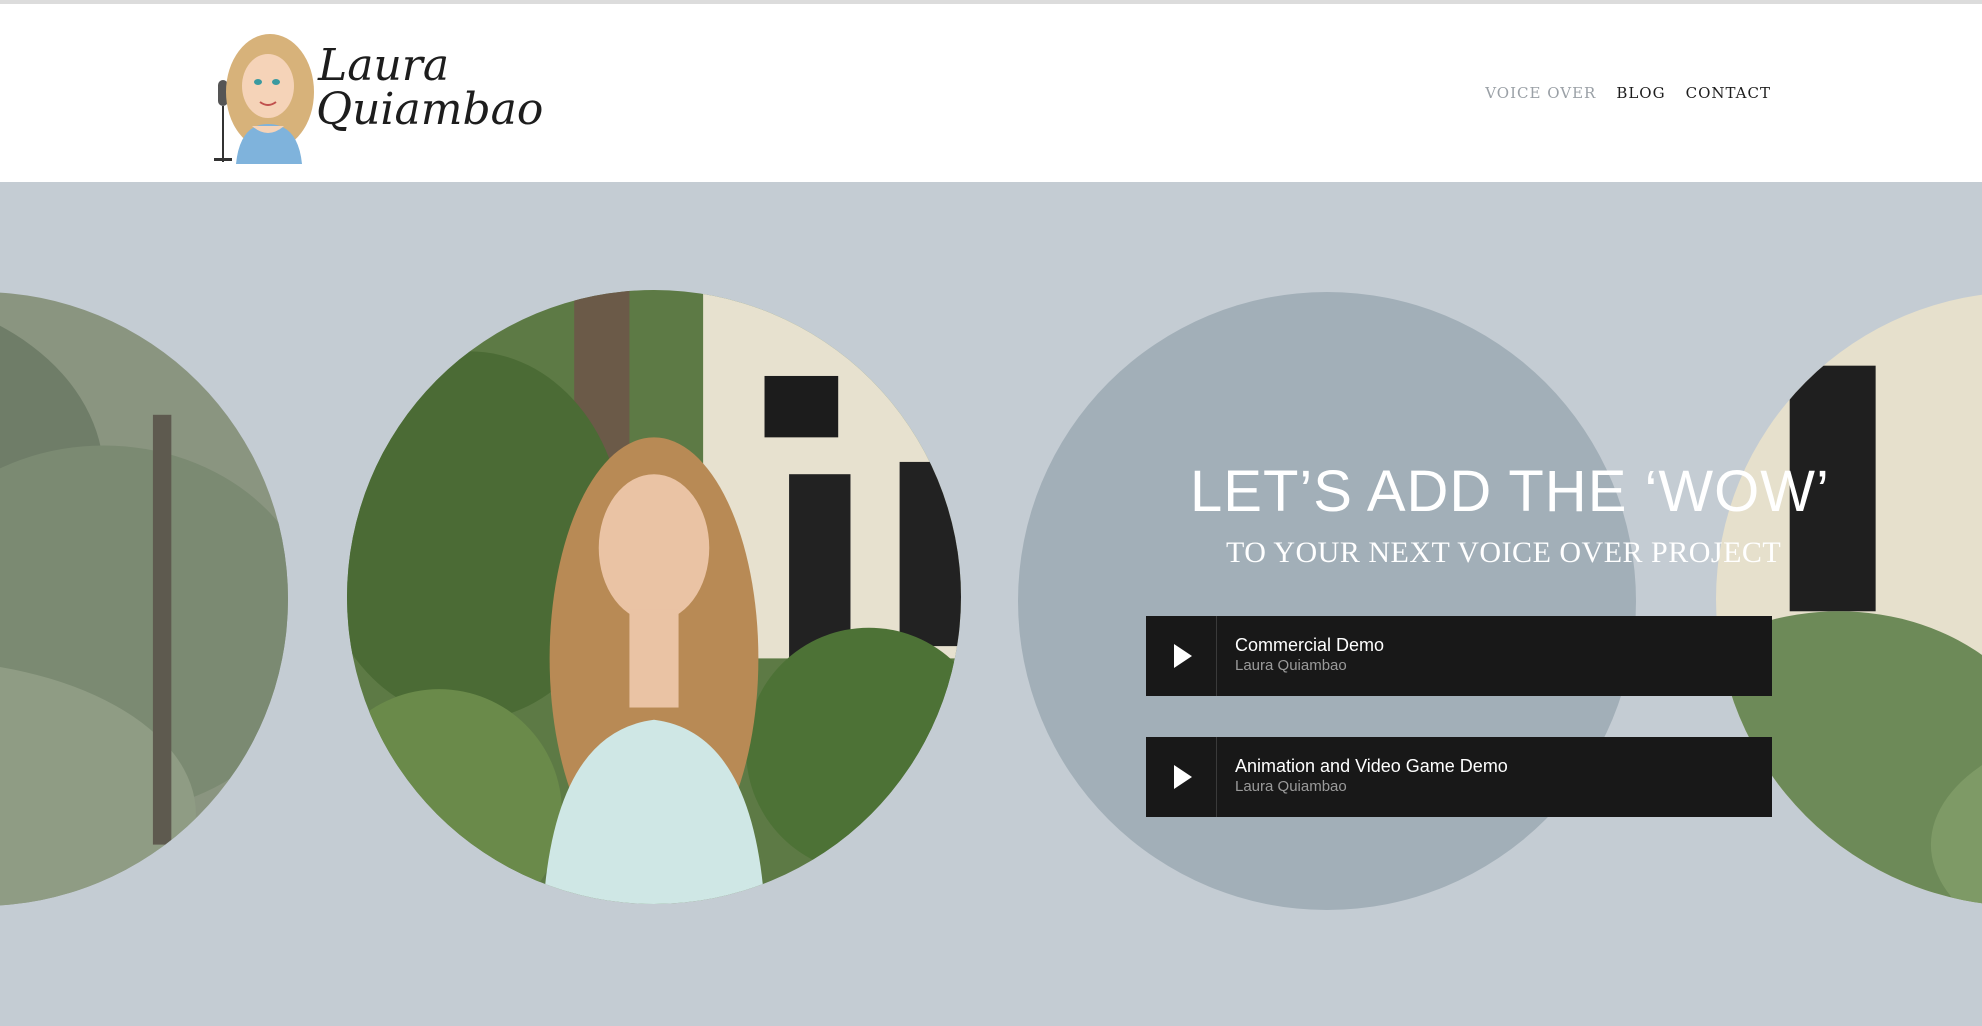 The height and width of the screenshot is (1026, 1982). I want to click on nav-item-voice-over: VOICE OVER, so click(1540, 93).